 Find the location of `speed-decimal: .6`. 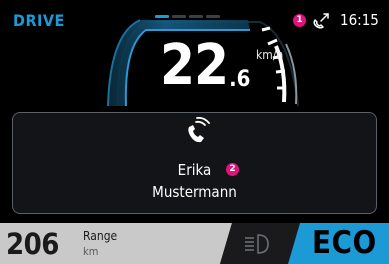

speed-decimal: .6 is located at coordinates (240, 79).